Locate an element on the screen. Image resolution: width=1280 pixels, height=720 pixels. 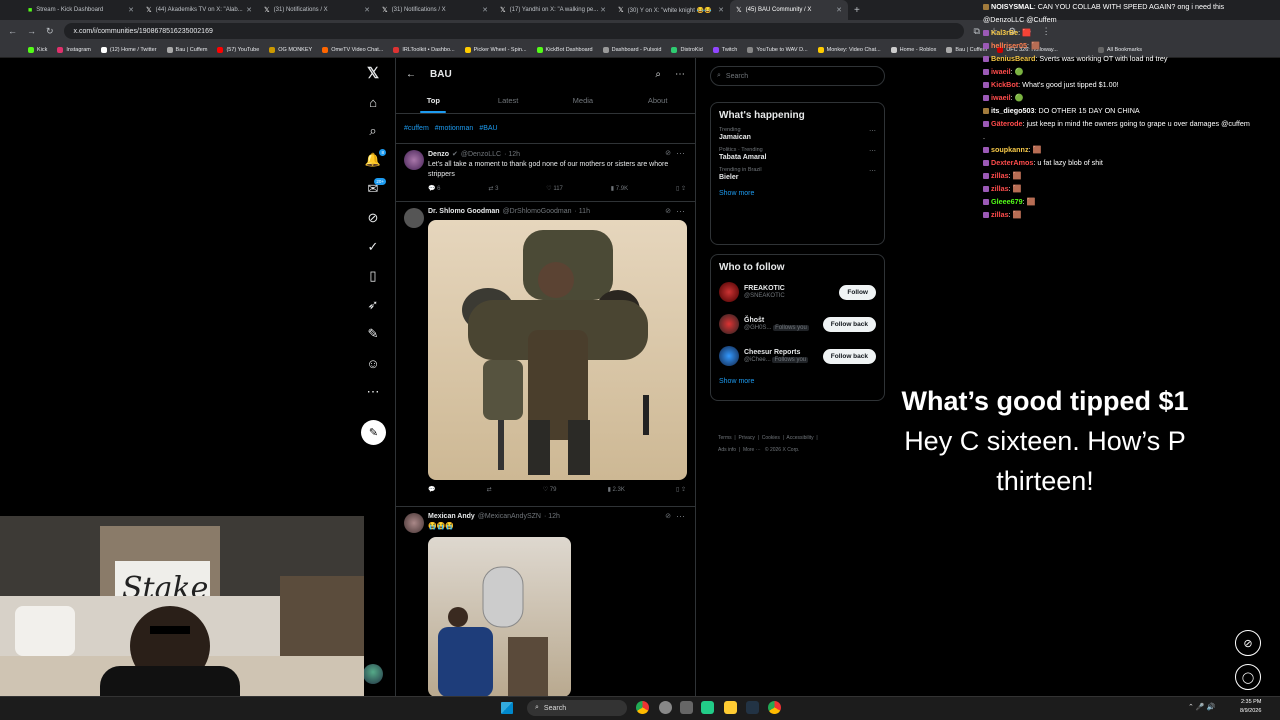
url-bar: x.com/i/communities/1908678516235002169 is located at coordinates (513, 31).